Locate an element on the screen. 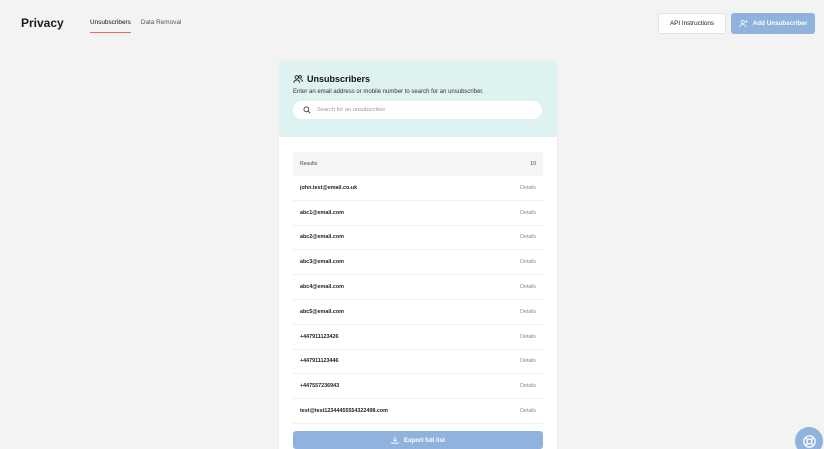 Image resolution: width=824 pixels, height=449 pixels. results-label: Results is located at coordinates (309, 164).